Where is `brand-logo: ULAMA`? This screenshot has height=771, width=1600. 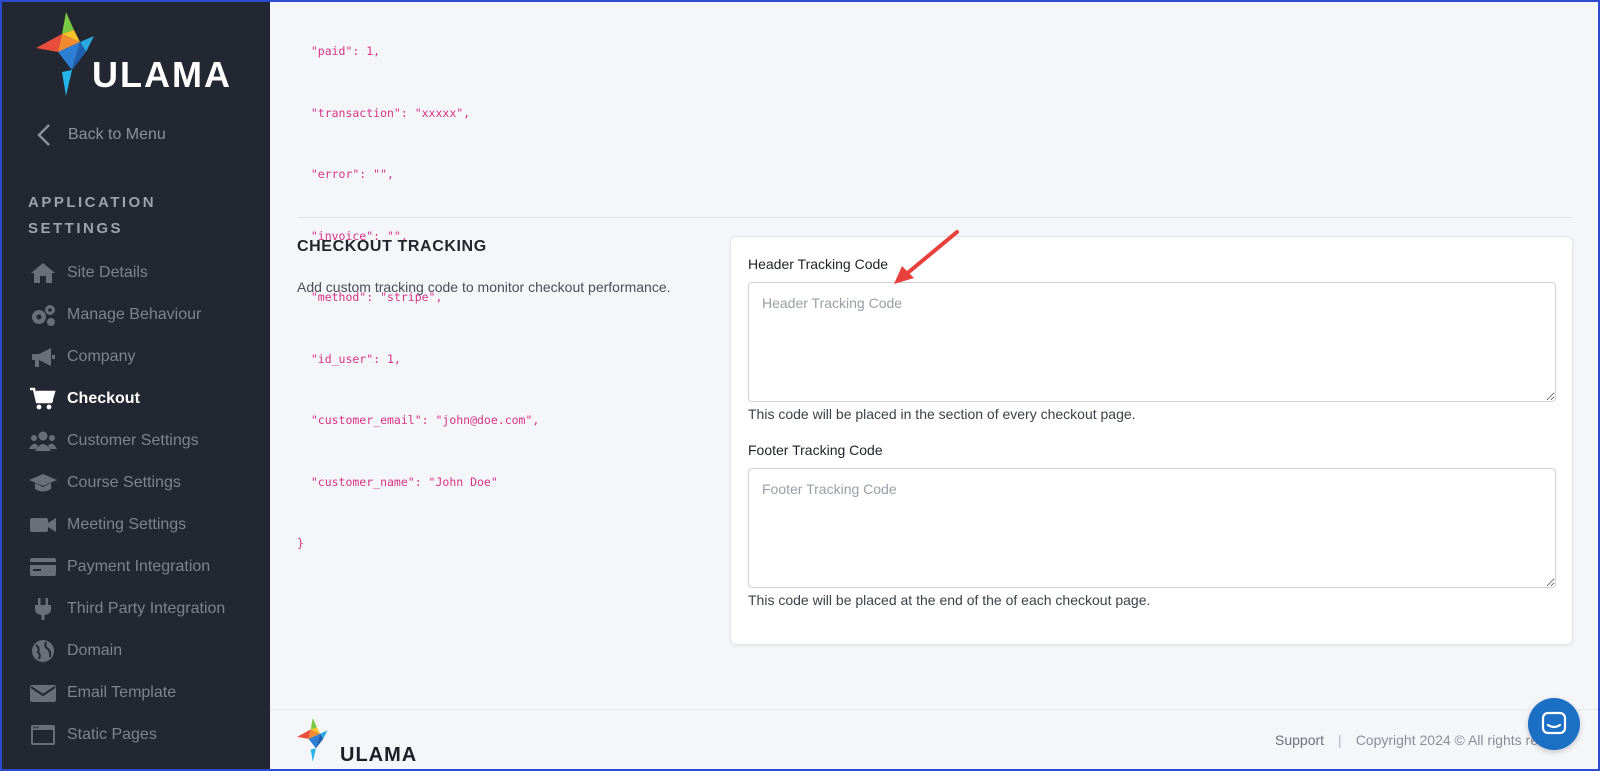 brand-logo: ULAMA is located at coordinates (141, 56).